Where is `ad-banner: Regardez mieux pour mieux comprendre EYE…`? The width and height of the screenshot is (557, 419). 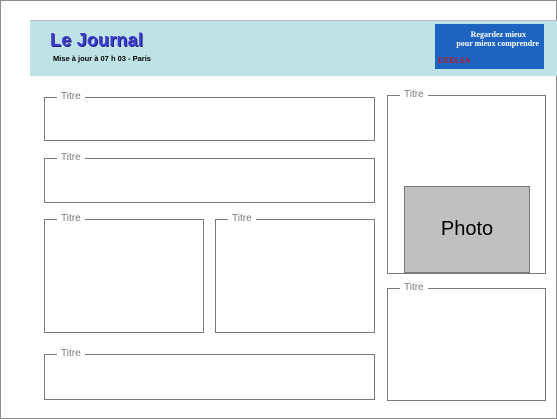 ad-banner: Regardez mieux pour mieux comprendre EYE… is located at coordinates (489, 46).